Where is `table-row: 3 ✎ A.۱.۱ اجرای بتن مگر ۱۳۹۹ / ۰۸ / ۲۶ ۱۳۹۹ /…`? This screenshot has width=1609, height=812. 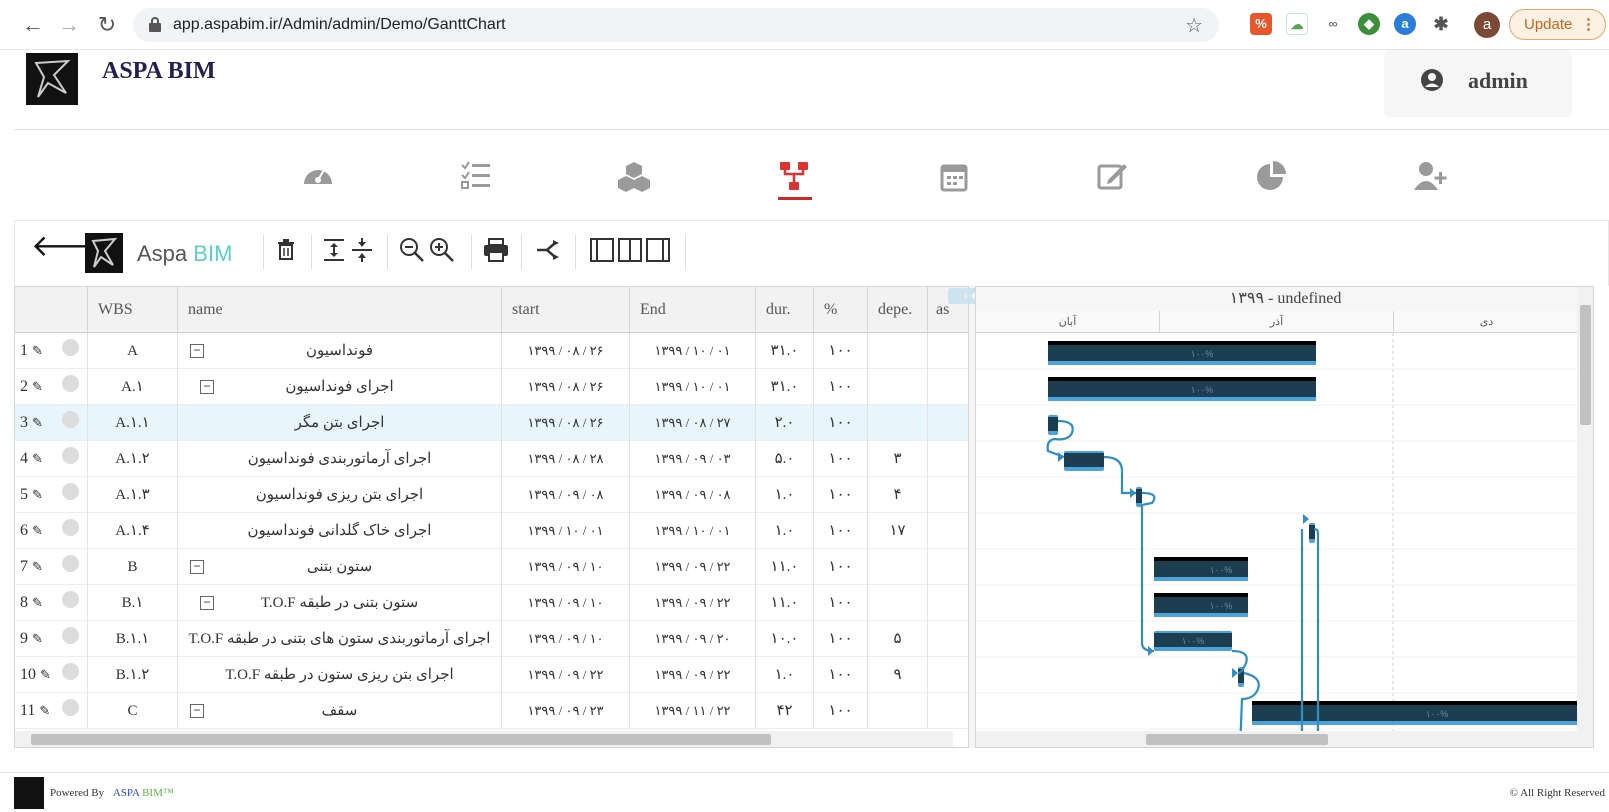 table-row: 3 ✎ A.۱.۱ اجرای بتن مگر ۱۳۹۹ / ۰۸ / ۲۶ ۱۳۹۹ /… is located at coordinates (491, 423).